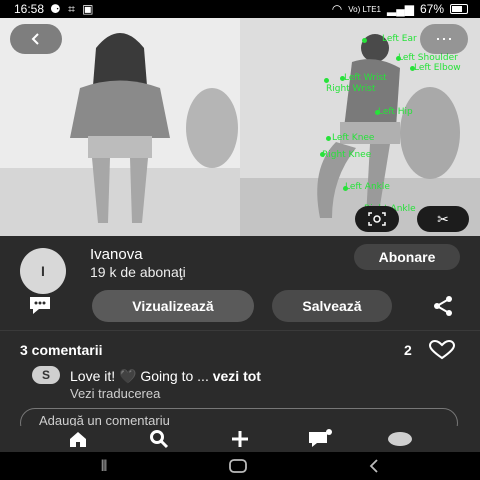 This screenshot has width=480, height=480. What do you see at coordinates (367, 187) in the screenshot?
I see `pose-label-left-ankle: Left Ankle` at bounding box center [367, 187].